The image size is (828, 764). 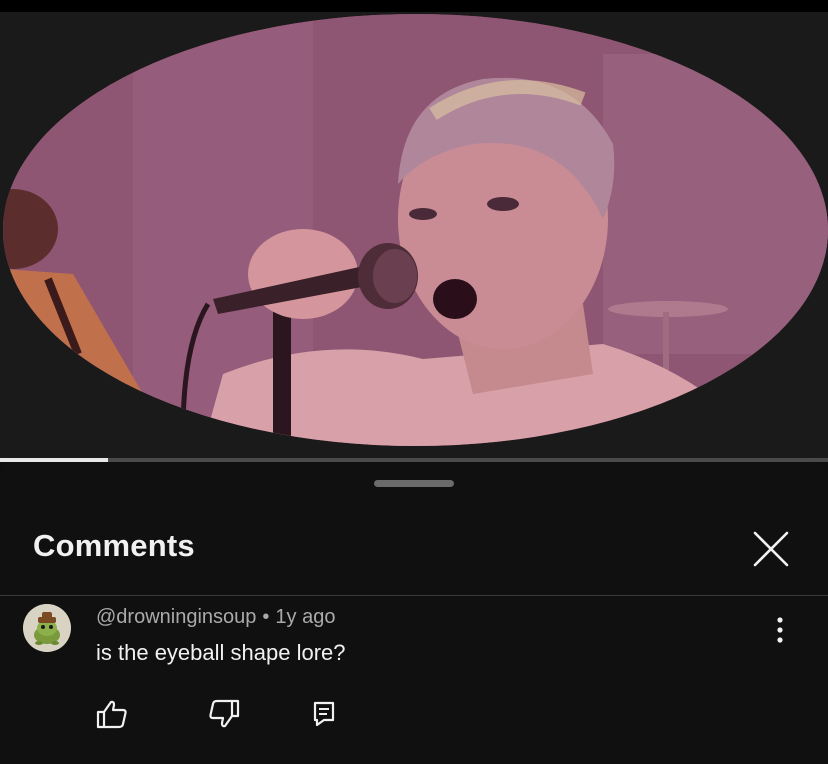 I want to click on like-button, so click(x=112, y=714).